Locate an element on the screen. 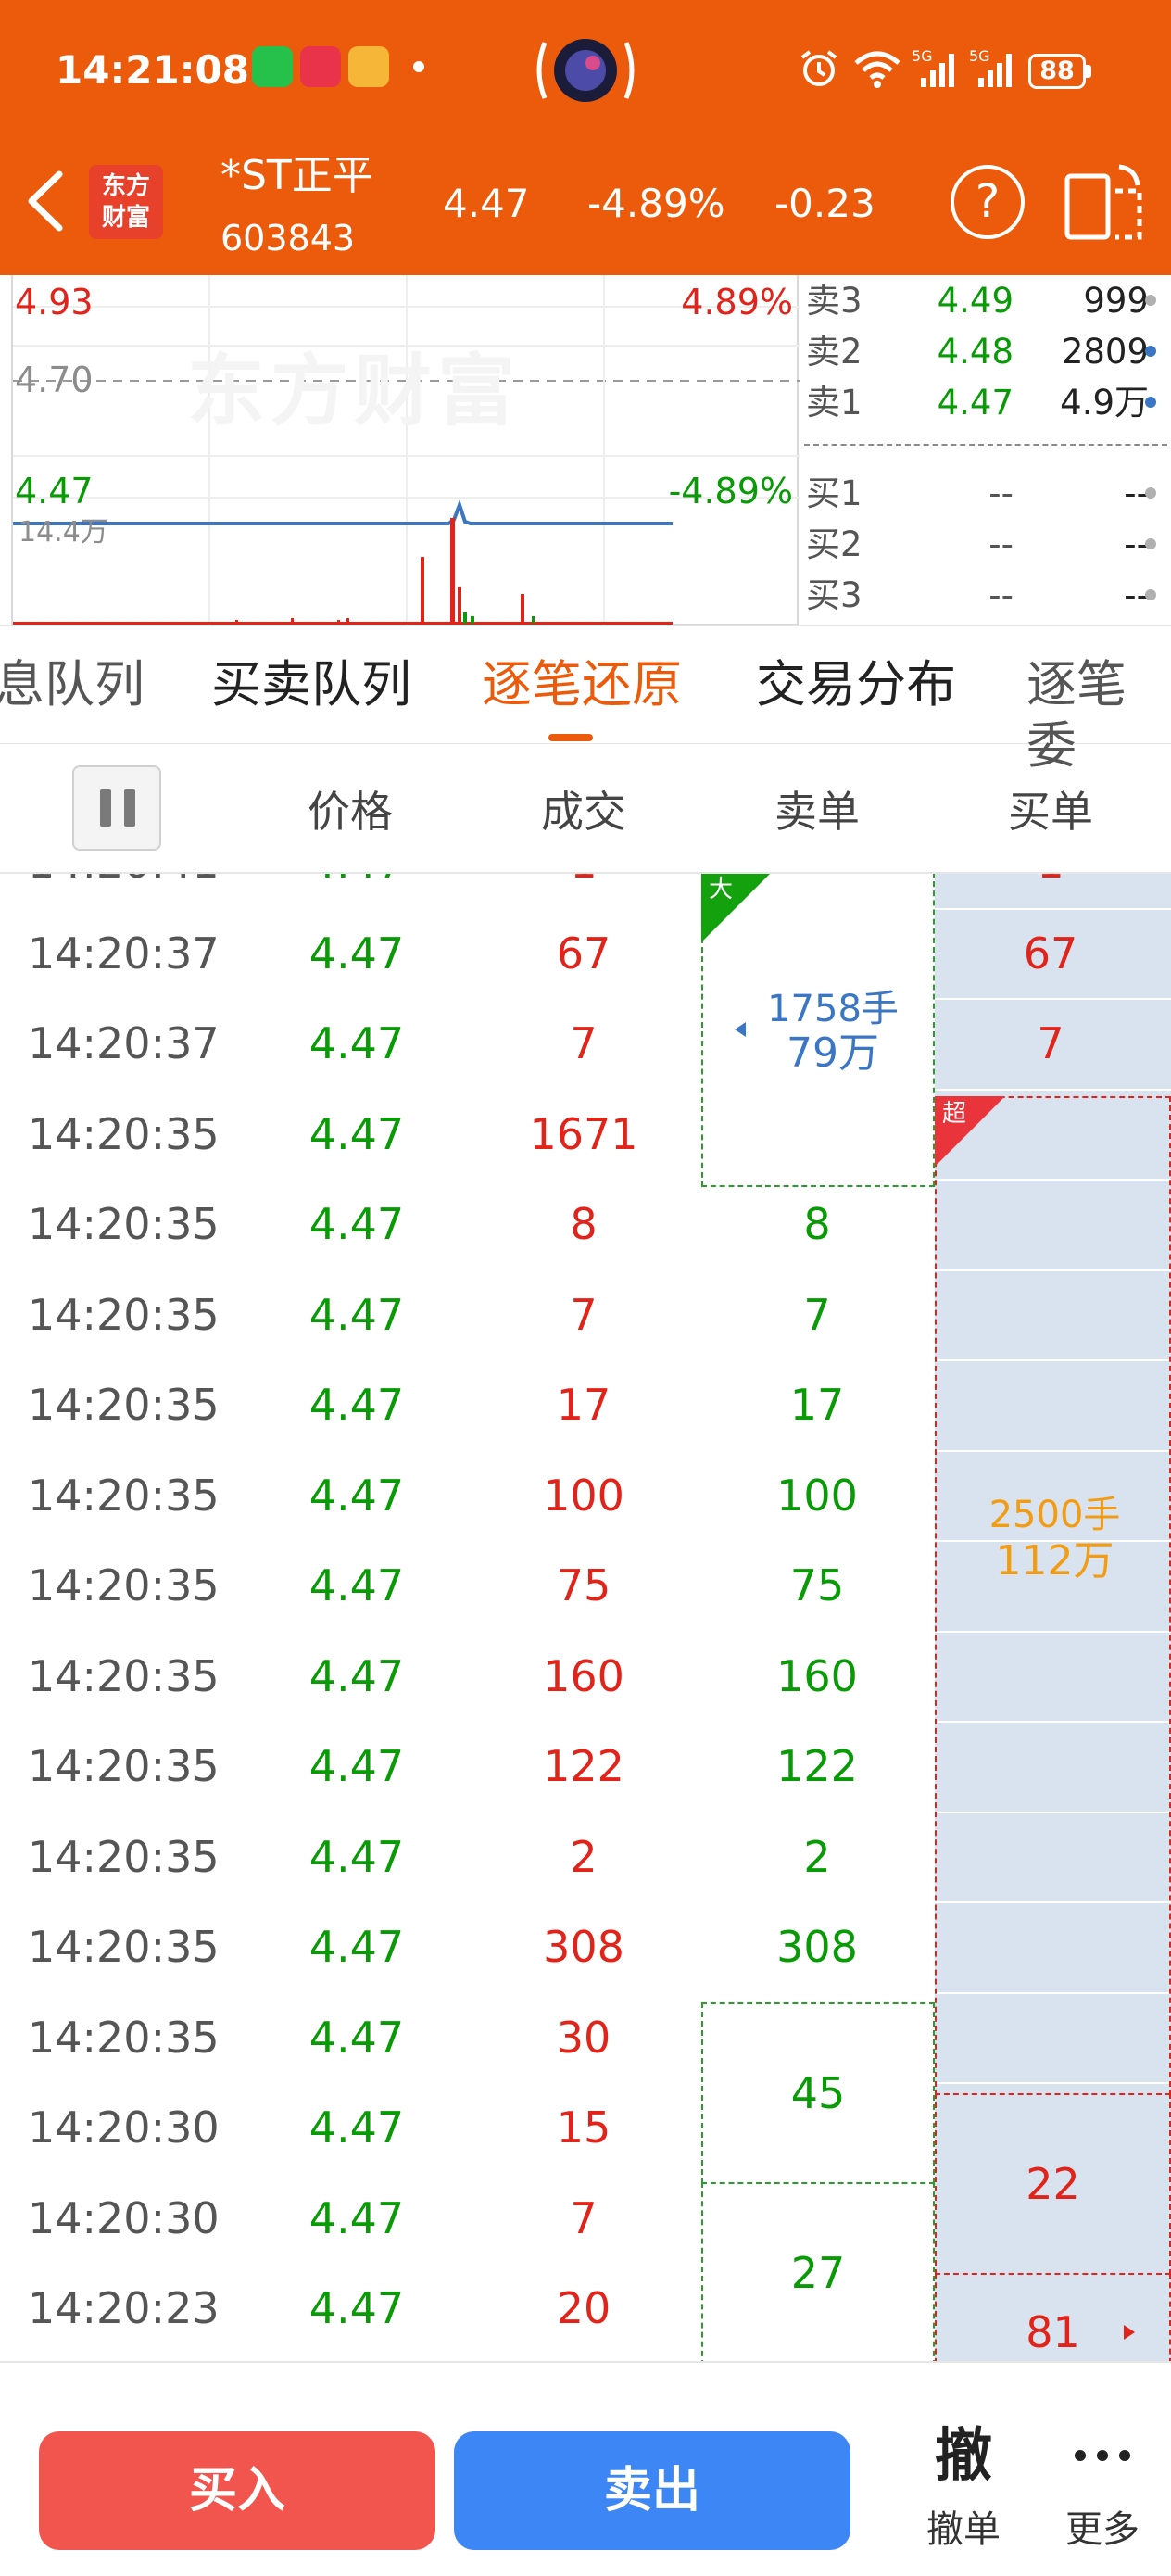 The image size is (1171, 2576). sell-group-27: 27 is located at coordinates (818, 2271).